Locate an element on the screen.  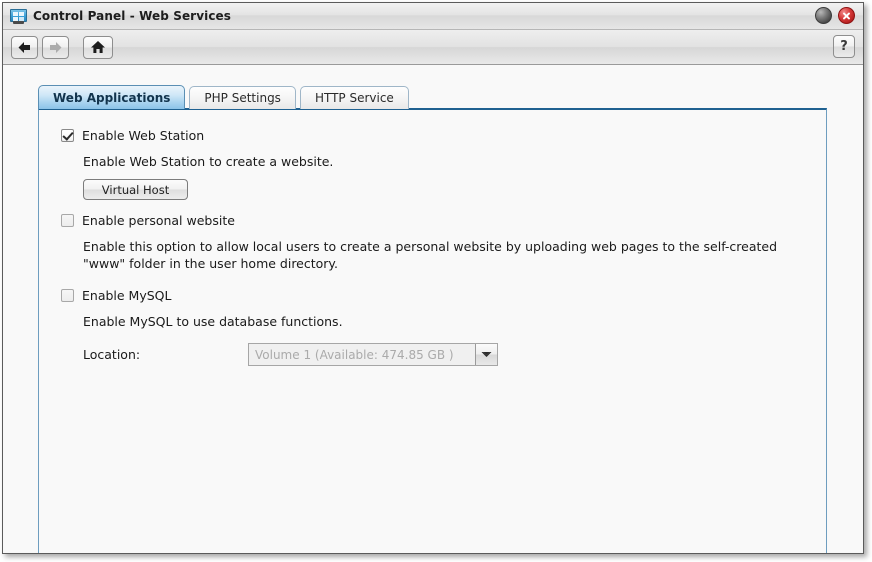
enable-personal-website-label: Enable personal website is located at coordinates (158, 220).